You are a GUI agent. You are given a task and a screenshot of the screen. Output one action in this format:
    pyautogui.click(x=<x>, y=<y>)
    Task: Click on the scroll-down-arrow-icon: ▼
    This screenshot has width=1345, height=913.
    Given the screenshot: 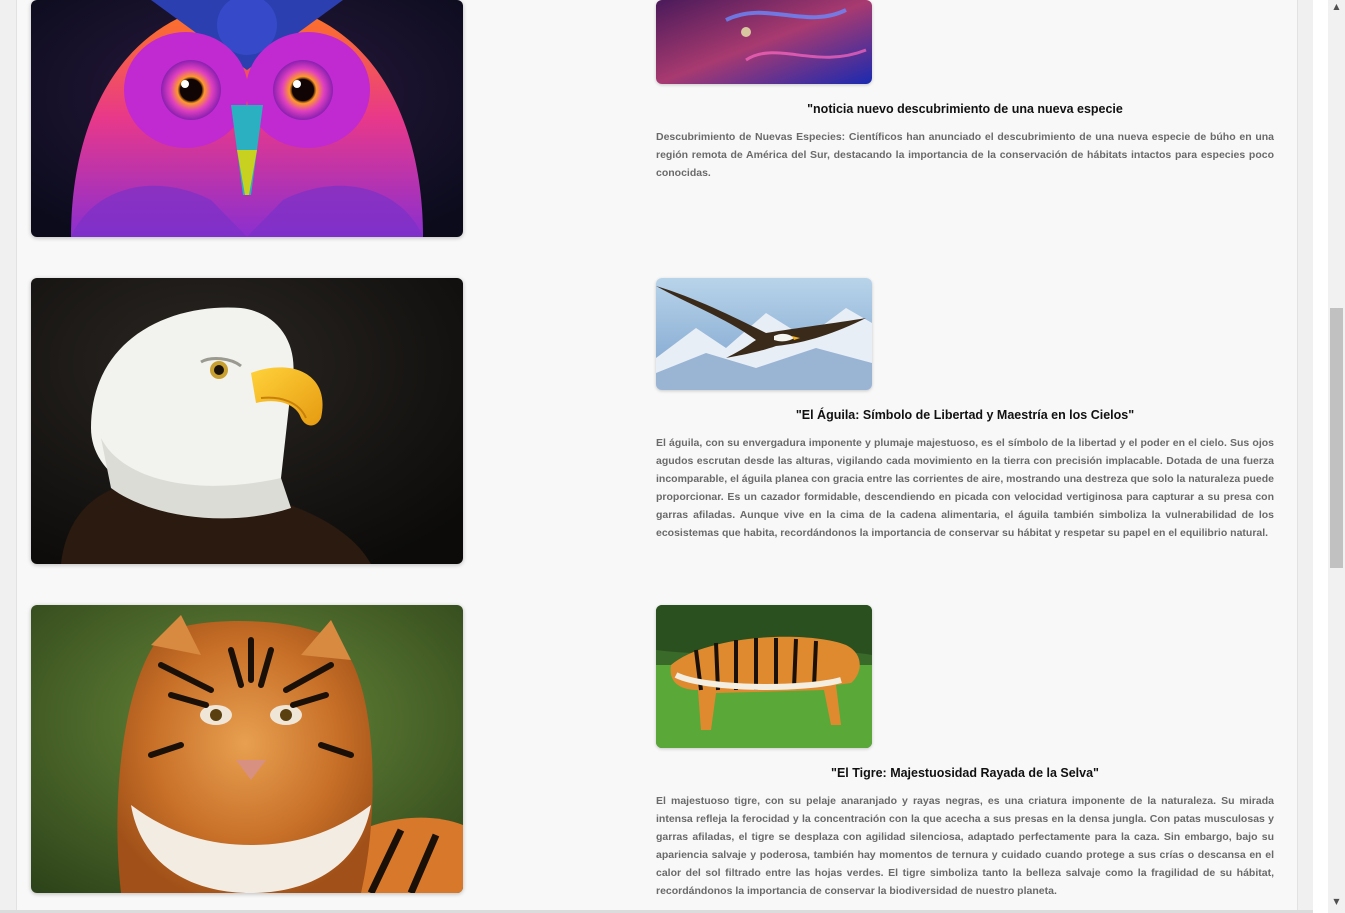 What is the action you would take?
    pyautogui.click(x=1336, y=902)
    